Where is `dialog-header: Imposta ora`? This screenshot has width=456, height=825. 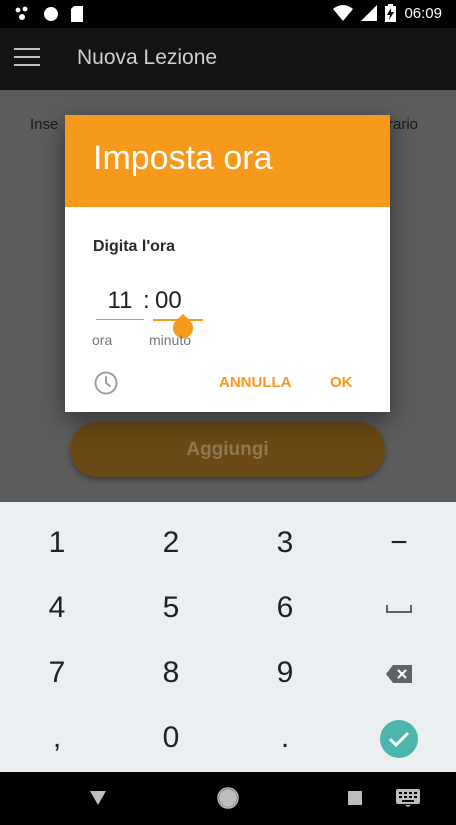 dialog-header: Imposta ora is located at coordinates (227, 161).